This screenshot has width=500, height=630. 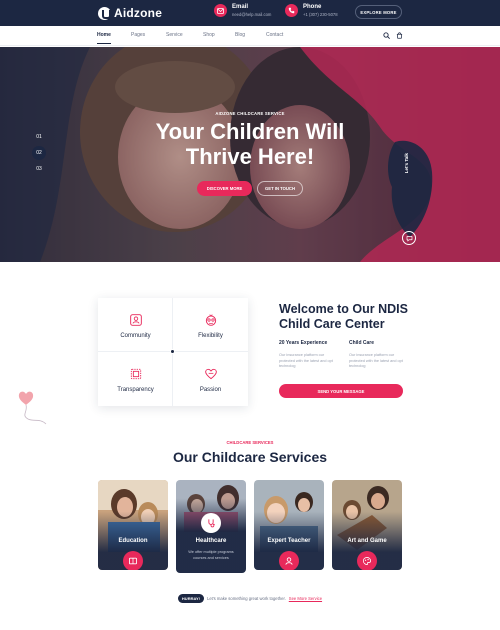 What do you see at coordinates (280, 188) in the screenshot?
I see `get-in-touch-button: GET IN TOUCH` at bounding box center [280, 188].